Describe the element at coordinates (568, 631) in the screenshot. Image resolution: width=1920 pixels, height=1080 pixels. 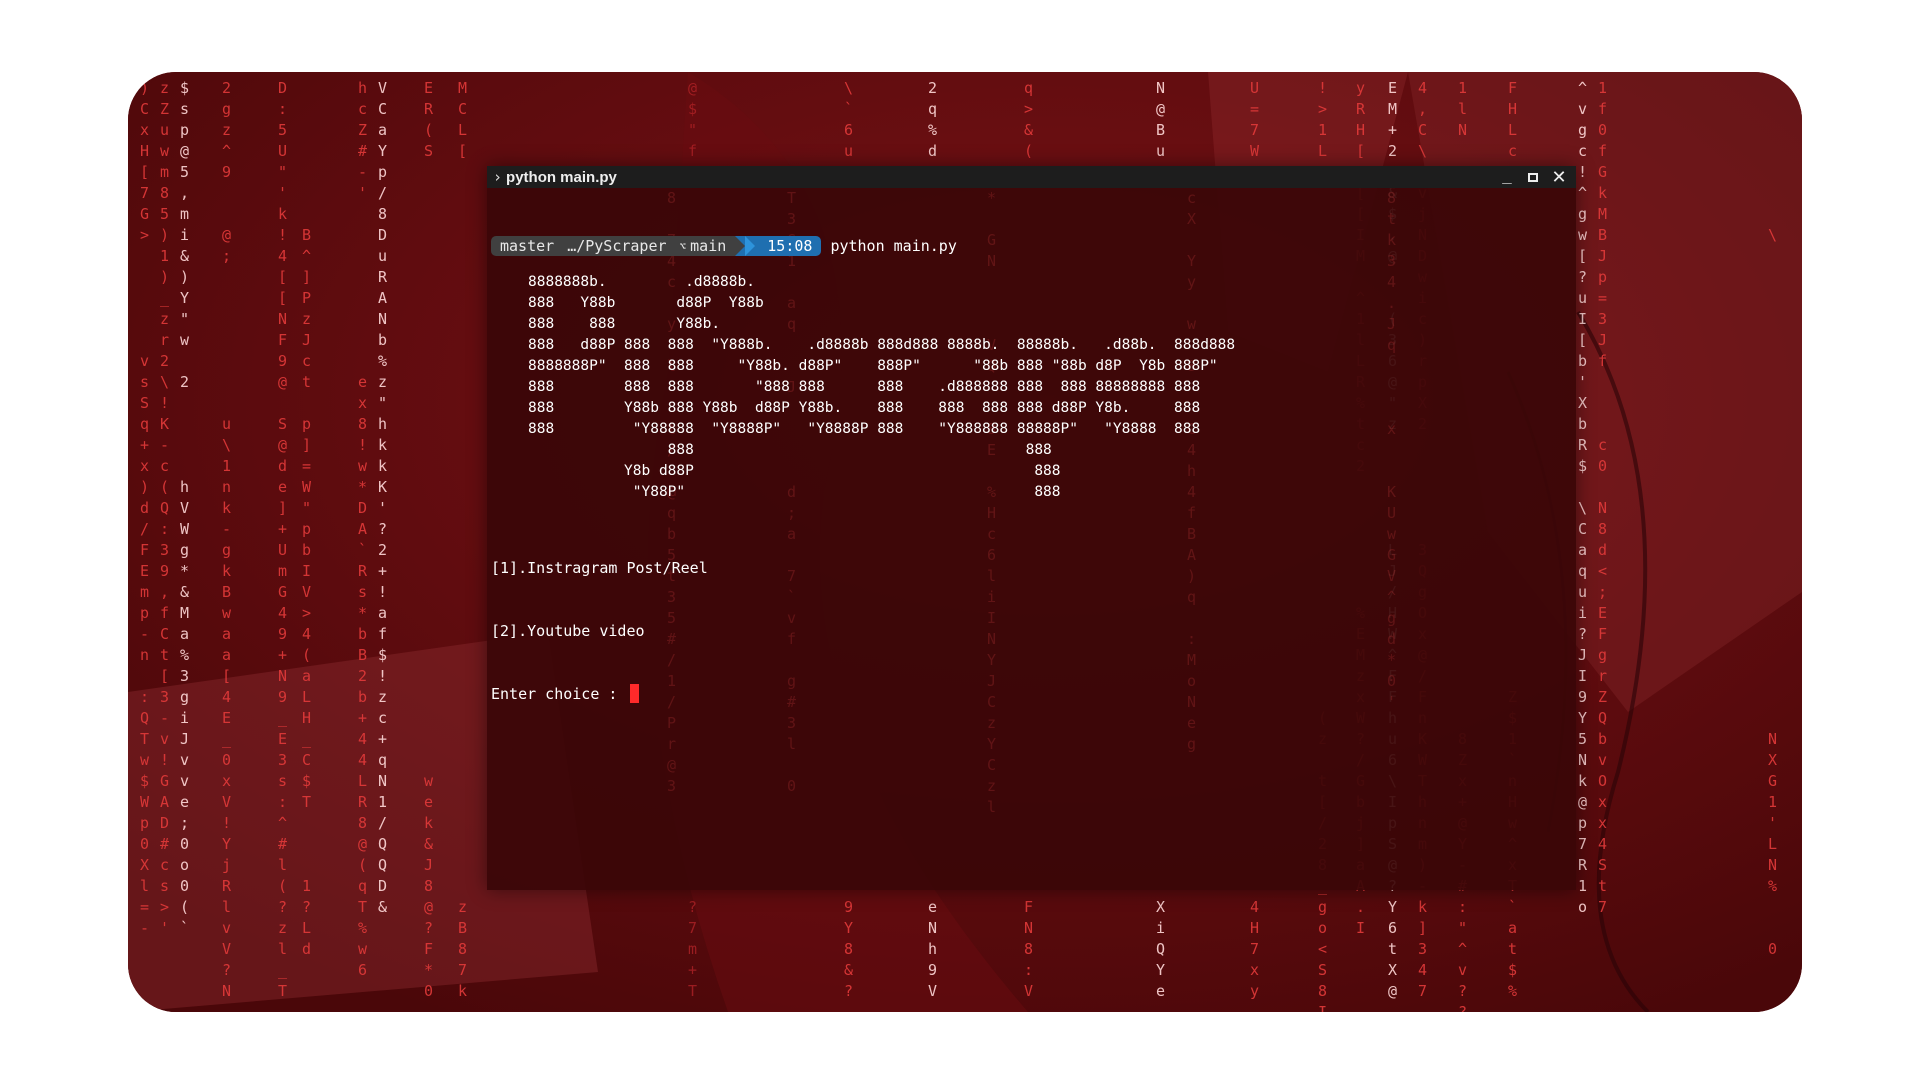
I see `menu-option-youtube: [2].Youtube video` at that location.